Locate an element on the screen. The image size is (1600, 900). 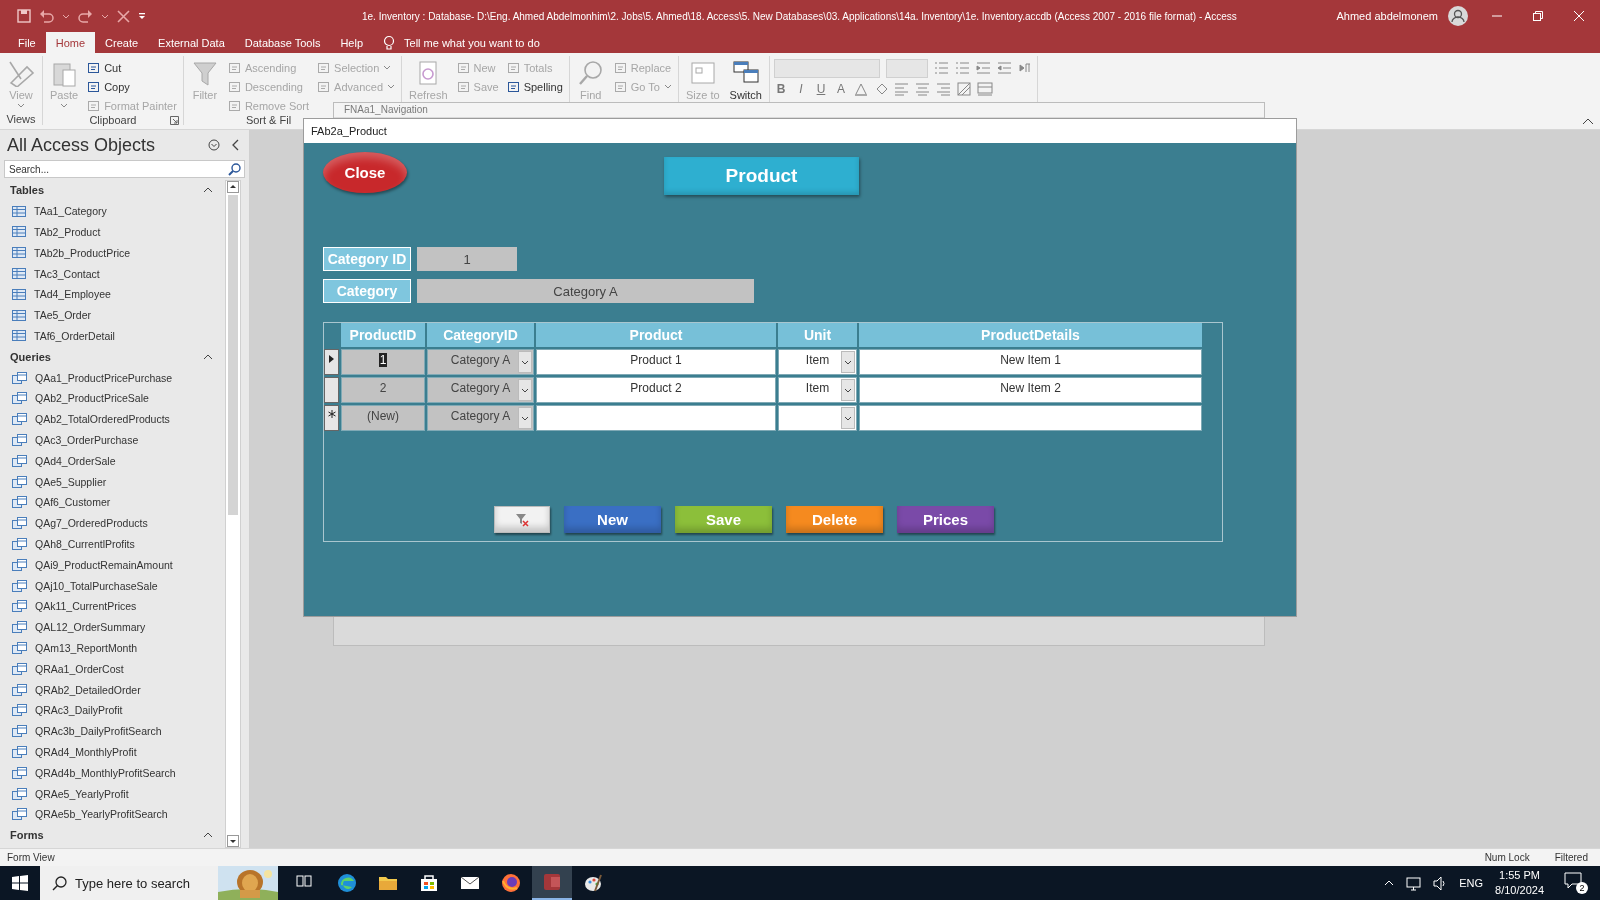
object-item: QRAc3b_DailyProfitSearch is located at coordinates (112, 731).